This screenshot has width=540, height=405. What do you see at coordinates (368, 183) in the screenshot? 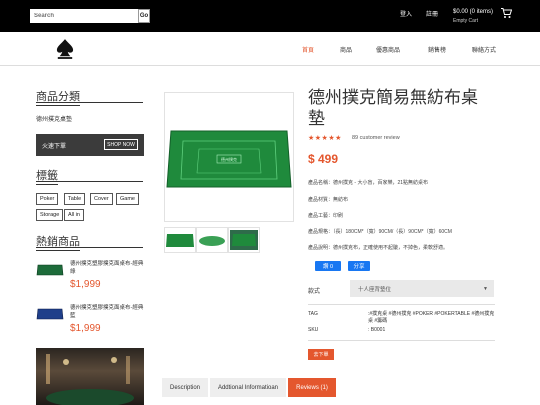
I see `spec-line: 產品名稱：德州撲克 - 大小盲，百家樂，21點無紡桌布` at bounding box center [368, 183].